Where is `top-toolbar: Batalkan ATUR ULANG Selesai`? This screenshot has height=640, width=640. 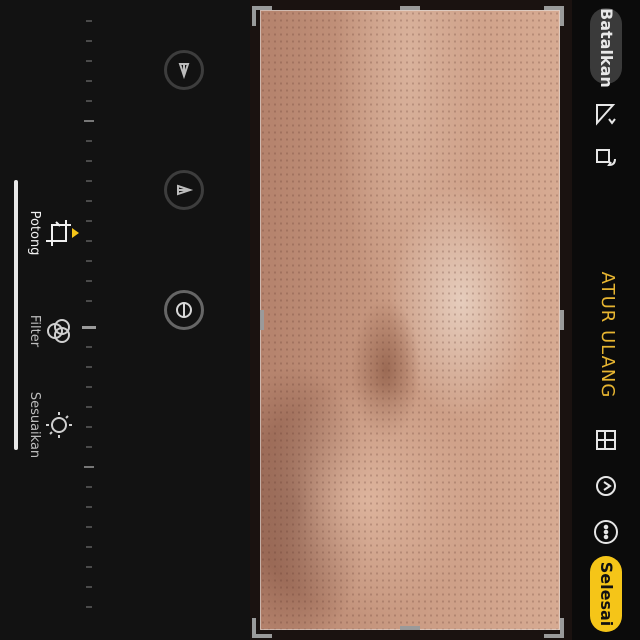 top-toolbar: Batalkan ATUR ULANG Selesai is located at coordinates (606, 320).